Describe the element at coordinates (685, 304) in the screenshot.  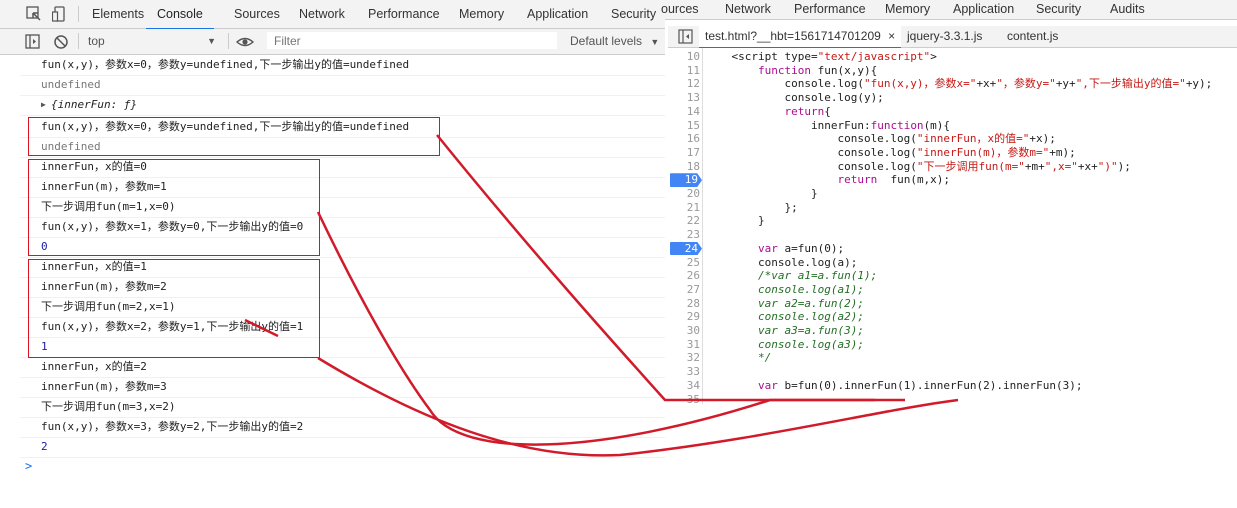
I see `line-number: 28` at that location.